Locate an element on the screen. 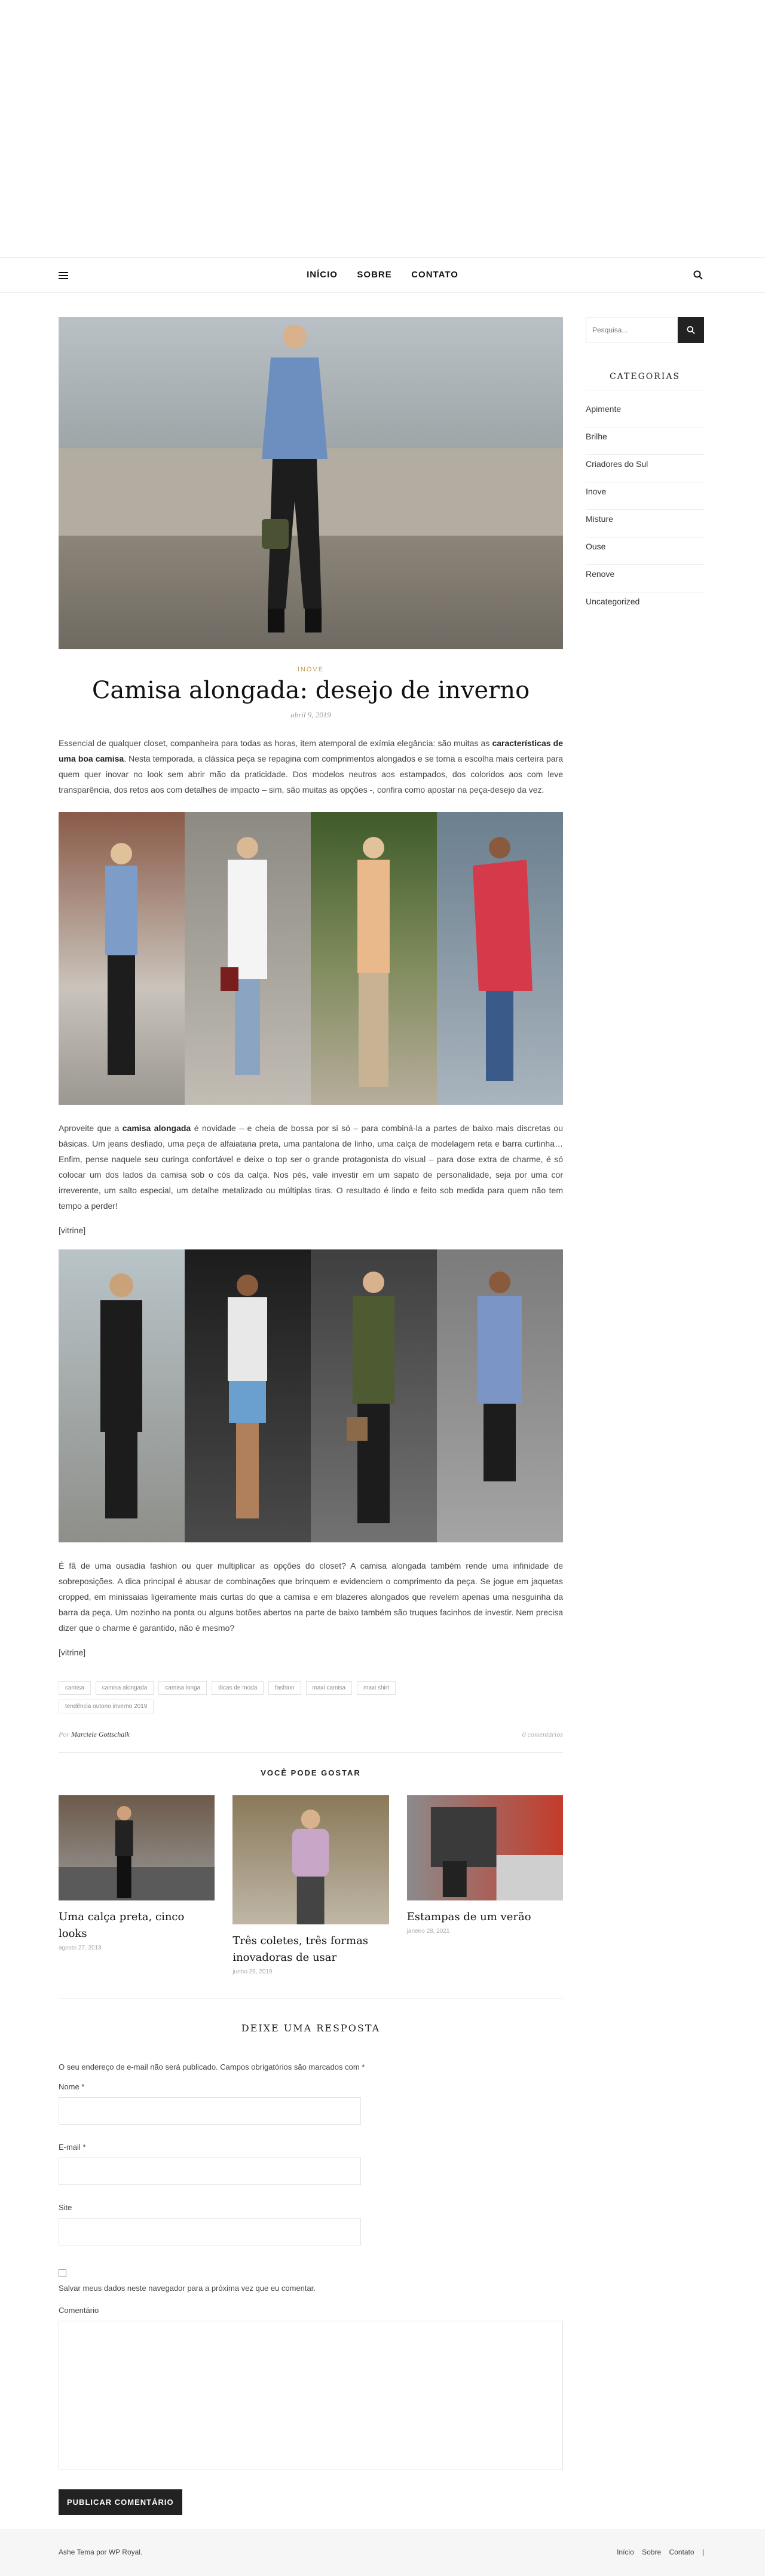 The height and width of the screenshot is (2576, 765). search-button is located at coordinates (691, 330).